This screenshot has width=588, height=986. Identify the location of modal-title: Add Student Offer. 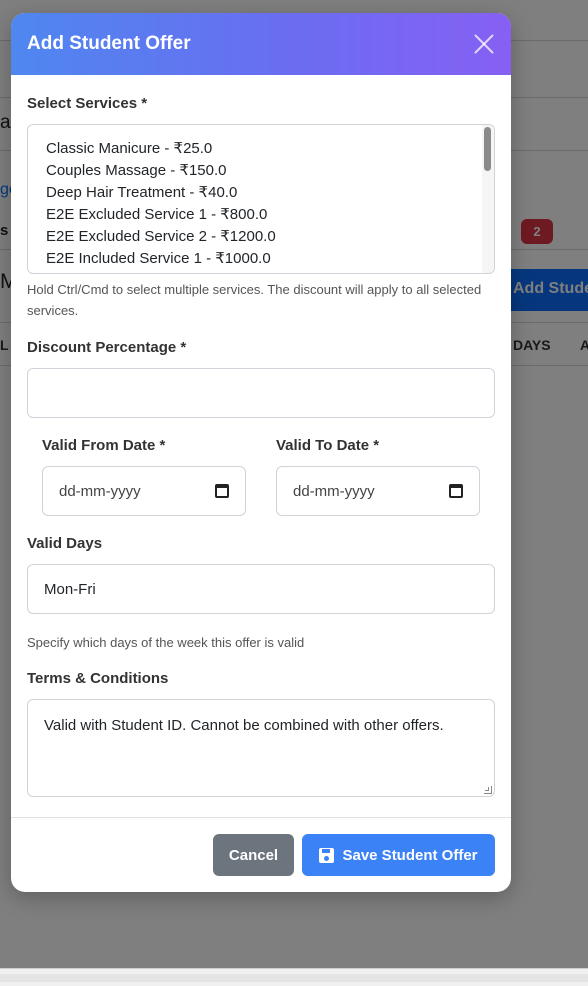
(109, 43).